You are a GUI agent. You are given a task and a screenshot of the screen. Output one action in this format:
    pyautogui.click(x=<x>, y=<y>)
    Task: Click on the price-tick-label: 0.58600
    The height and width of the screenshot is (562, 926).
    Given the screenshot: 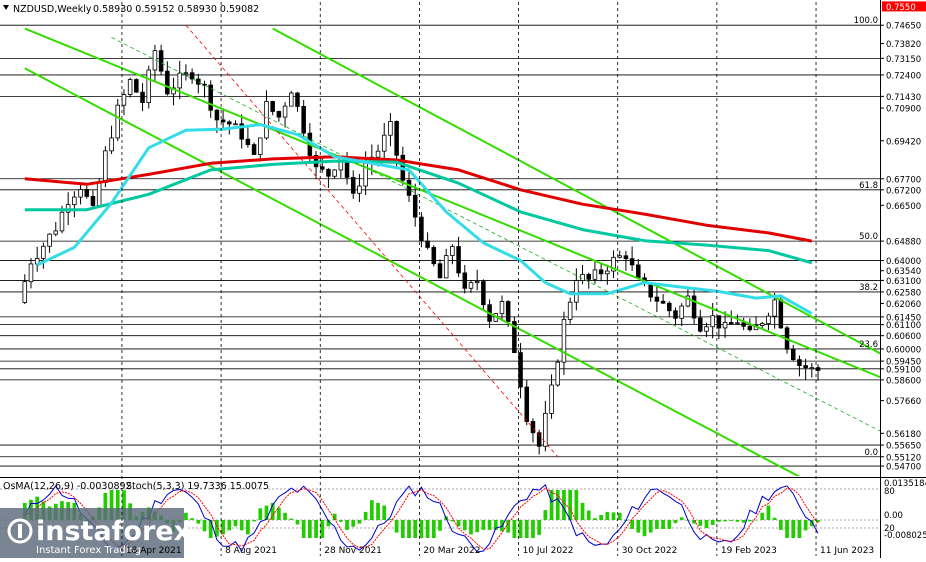 What is the action you would take?
    pyautogui.click(x=903, y=381)
    